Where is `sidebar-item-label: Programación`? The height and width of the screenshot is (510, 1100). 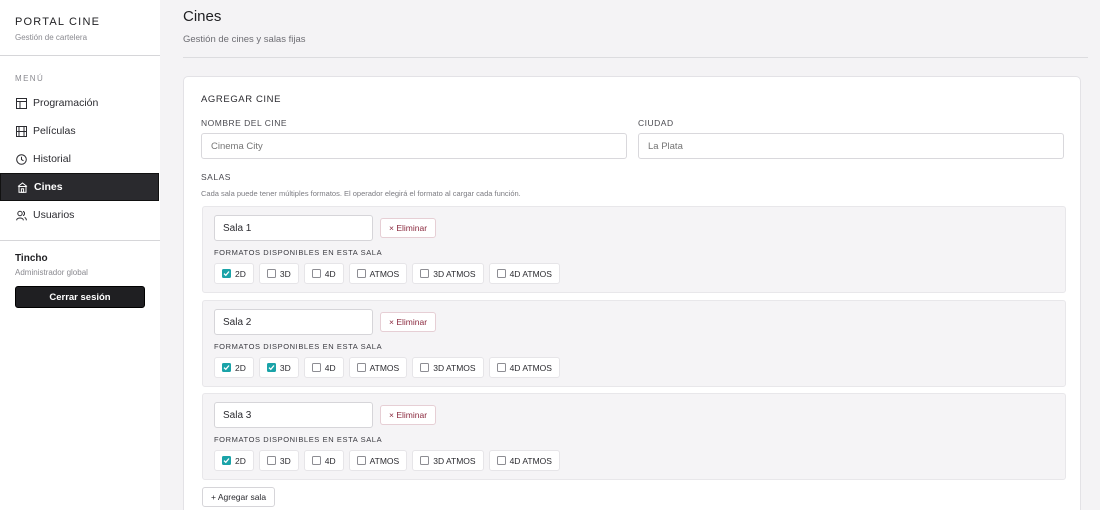 sidebar-item-label: Programación is located at coordinates (66, 103).